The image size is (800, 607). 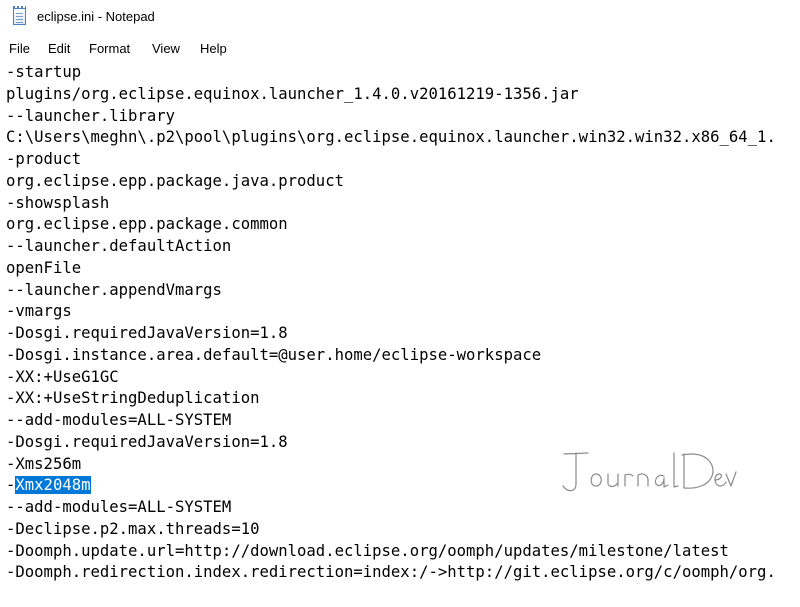 What do you see at coordinates (114, 289) in the screenshot?
I see `text-line: --launcher.appendVmargs` at bounding box center [114, 289].